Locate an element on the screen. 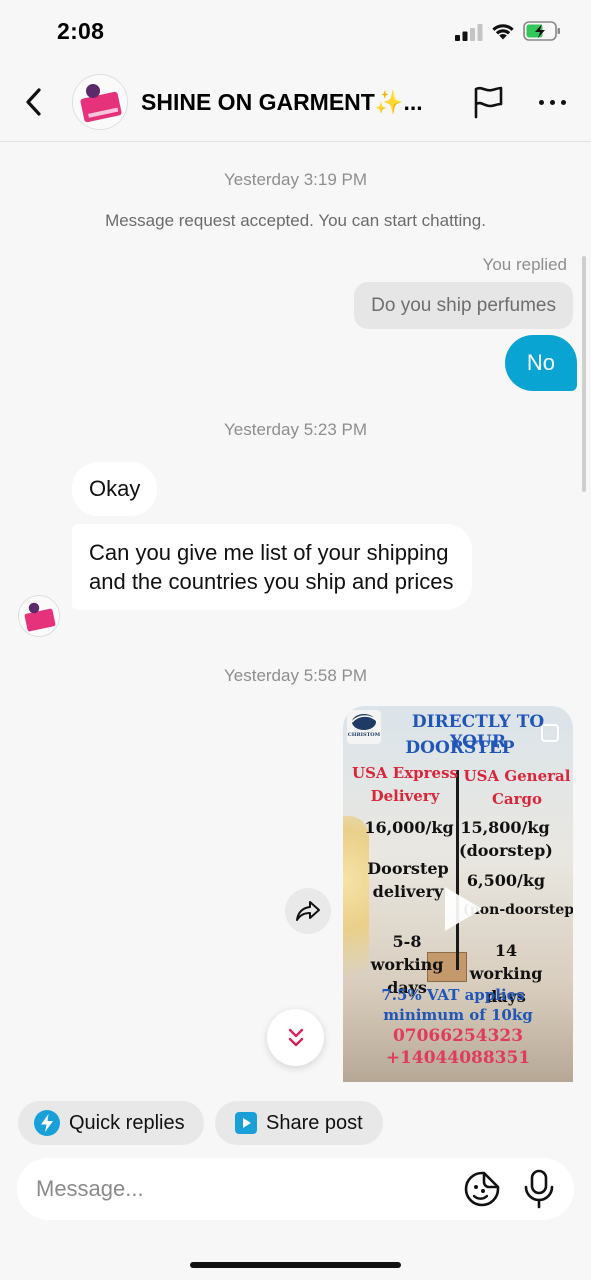 Image resolution: width=591 pixels, height=1280 pixels. message-timestamp: Yesterday 3:19 PM is located at coordinates (295, 179).